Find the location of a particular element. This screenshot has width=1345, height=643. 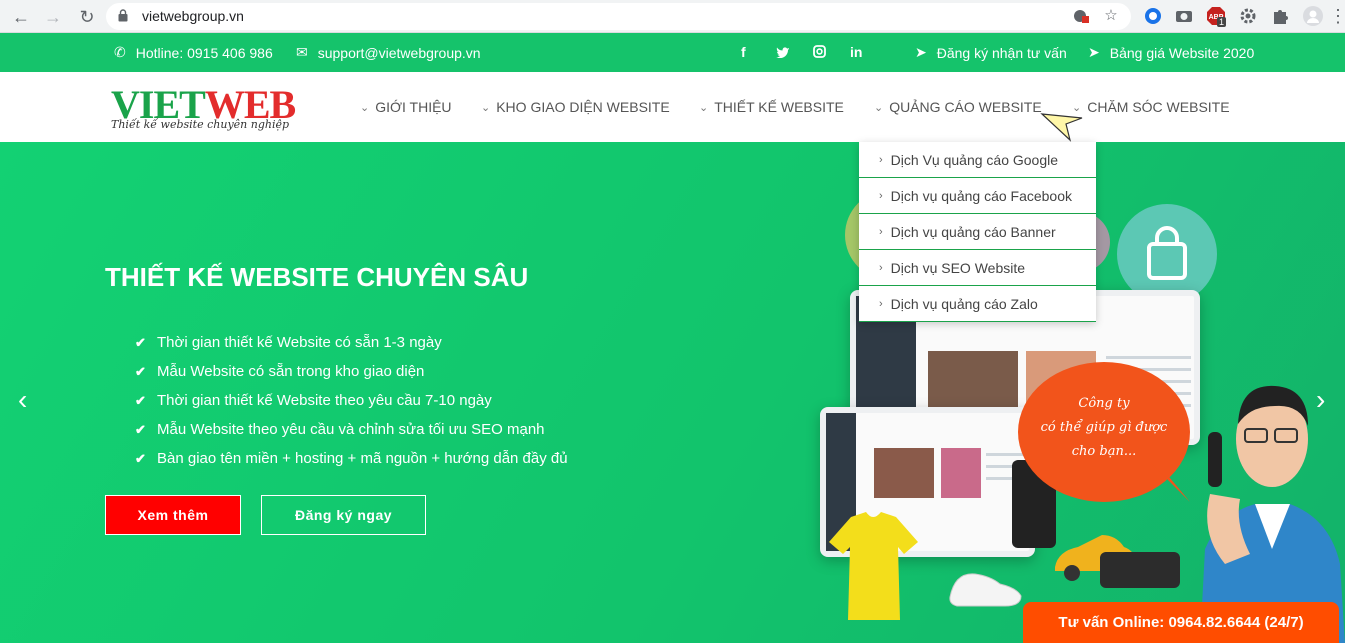

linkedin-icon: in is located at coordinates (856, 52).